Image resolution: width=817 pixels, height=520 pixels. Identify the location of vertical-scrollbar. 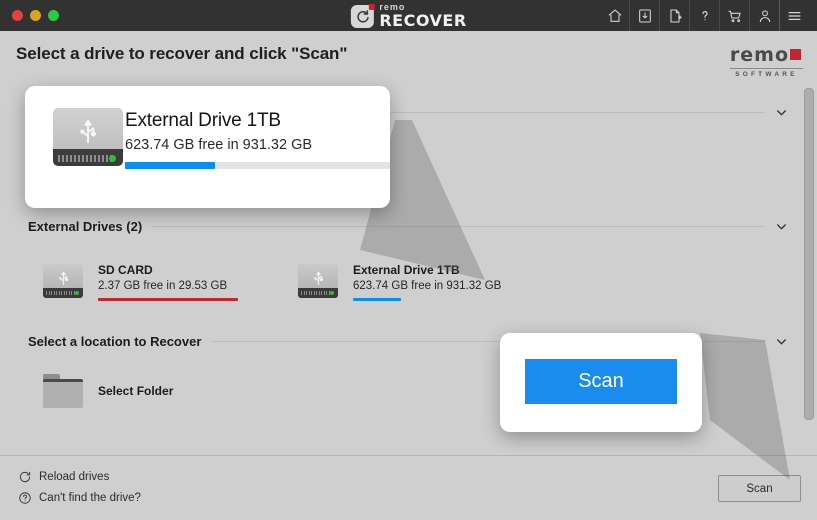
(809, 265).